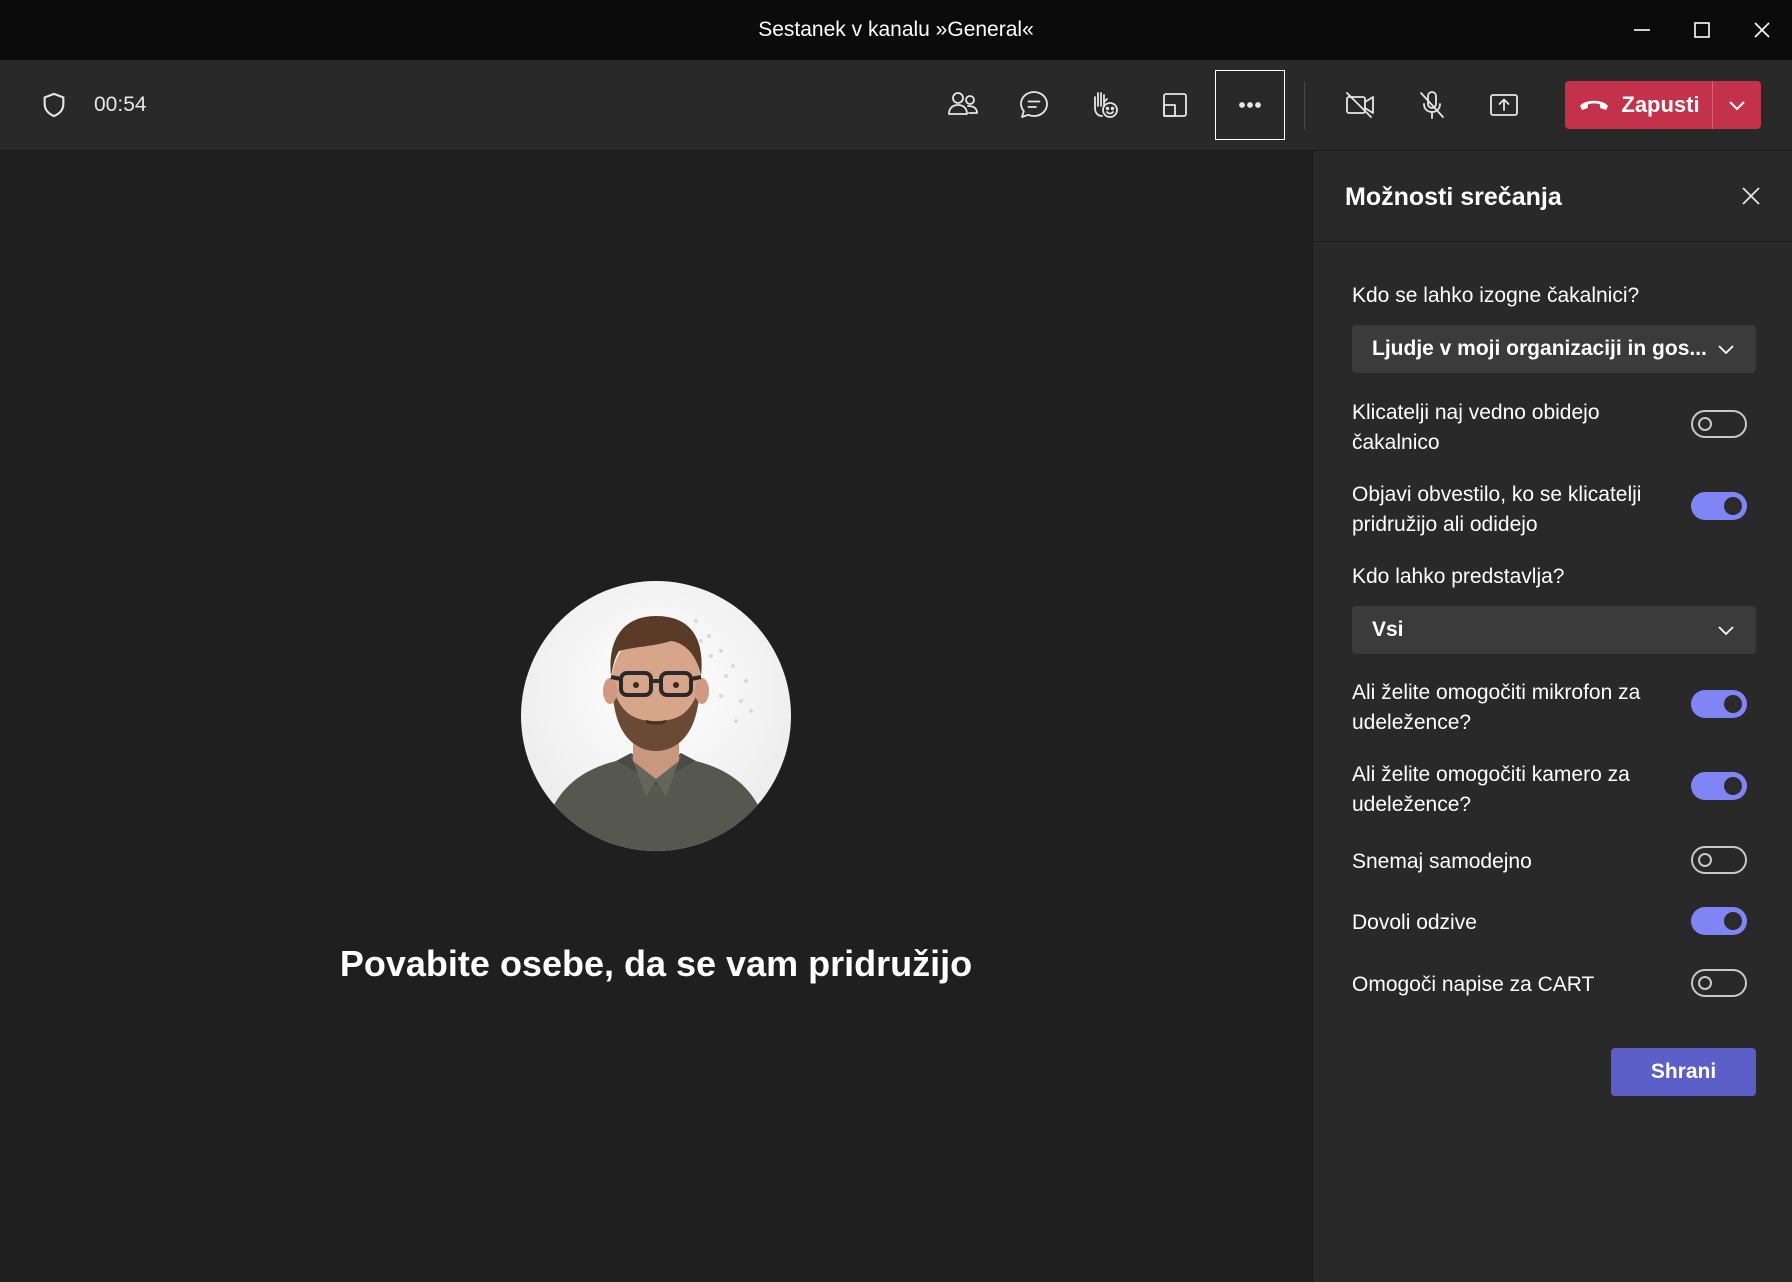  I want to click on panel-title: Možnosti srečanja, so click(1453, 197).